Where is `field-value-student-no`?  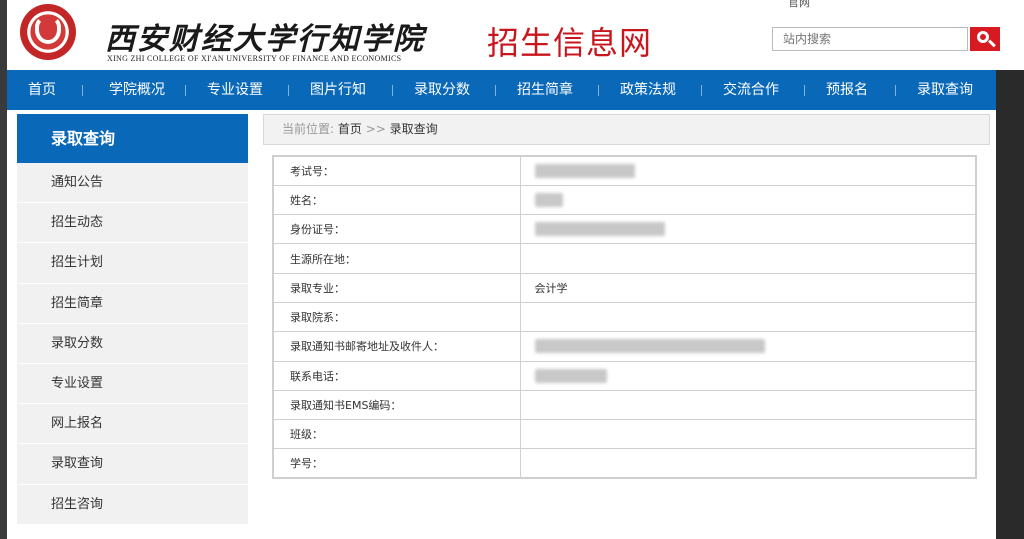
field-value-student-no is located at coordinates (748, 463).